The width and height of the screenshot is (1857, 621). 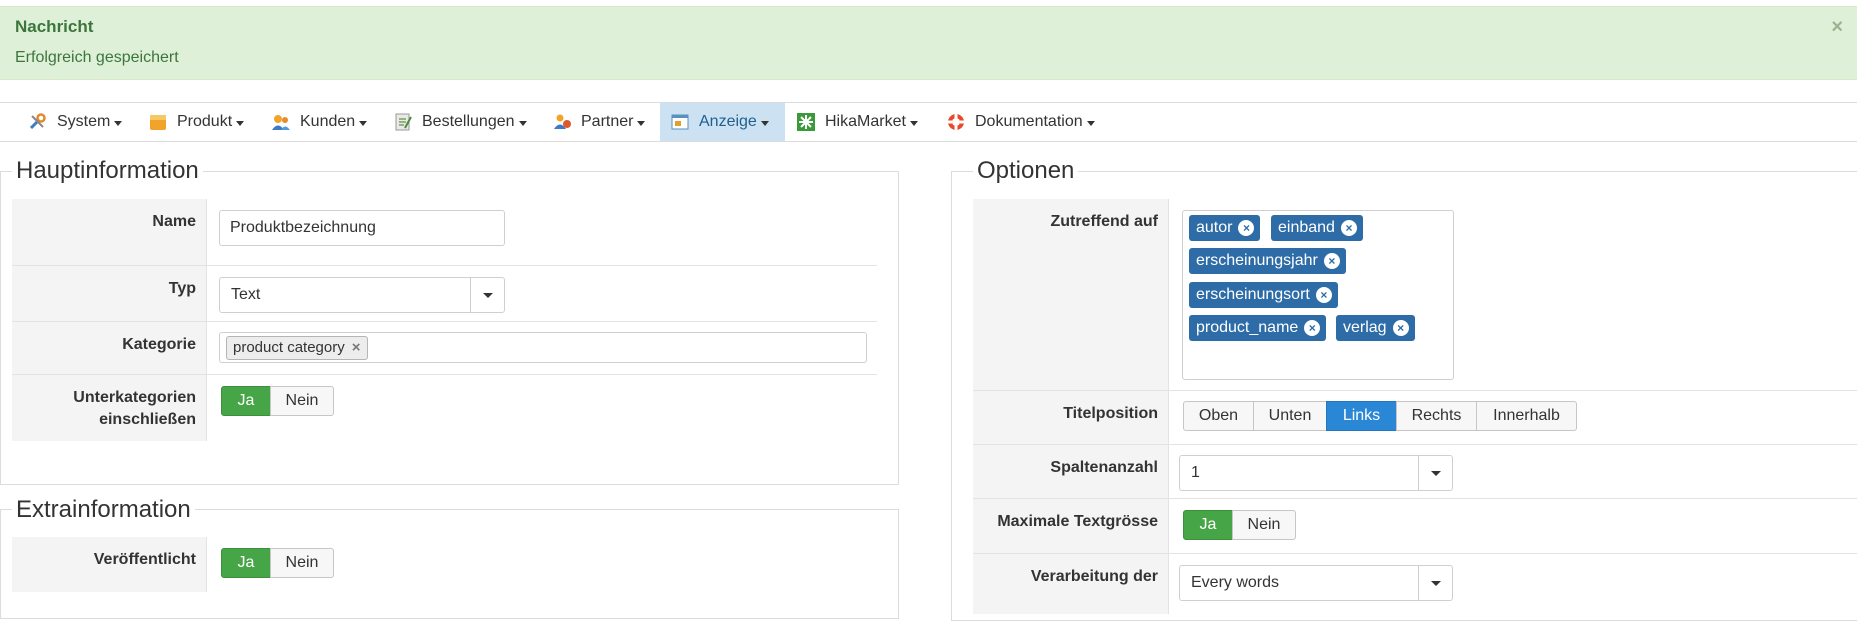 I want to click on veroeffentlicht-toggle: Ja Nein, so click(x=277, y=563).